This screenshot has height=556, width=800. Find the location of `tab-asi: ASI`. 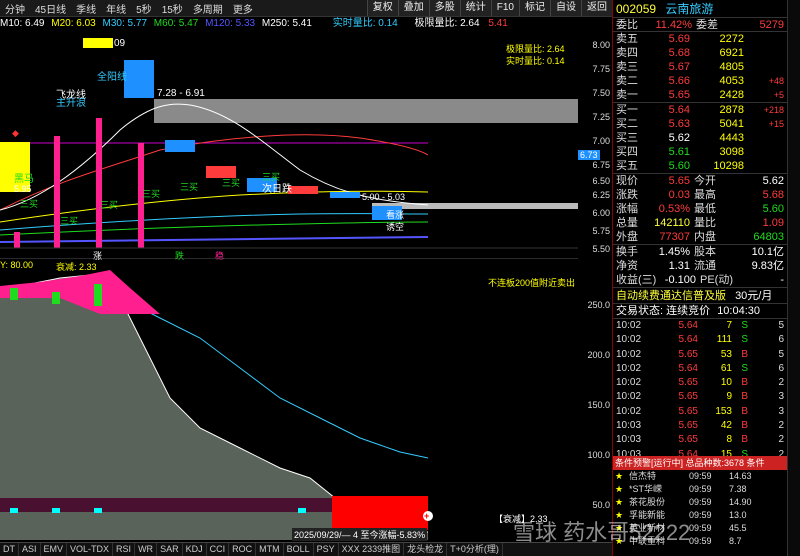

tab-asi: ASI is located at coordinates (30, 549).